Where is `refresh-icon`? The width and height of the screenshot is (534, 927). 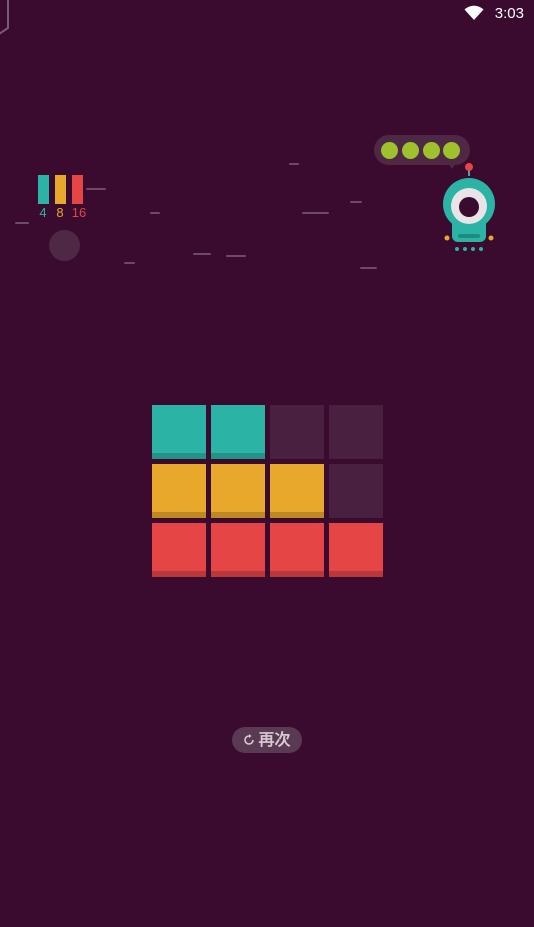
refresh-icon is located at coordinates (249, 739).